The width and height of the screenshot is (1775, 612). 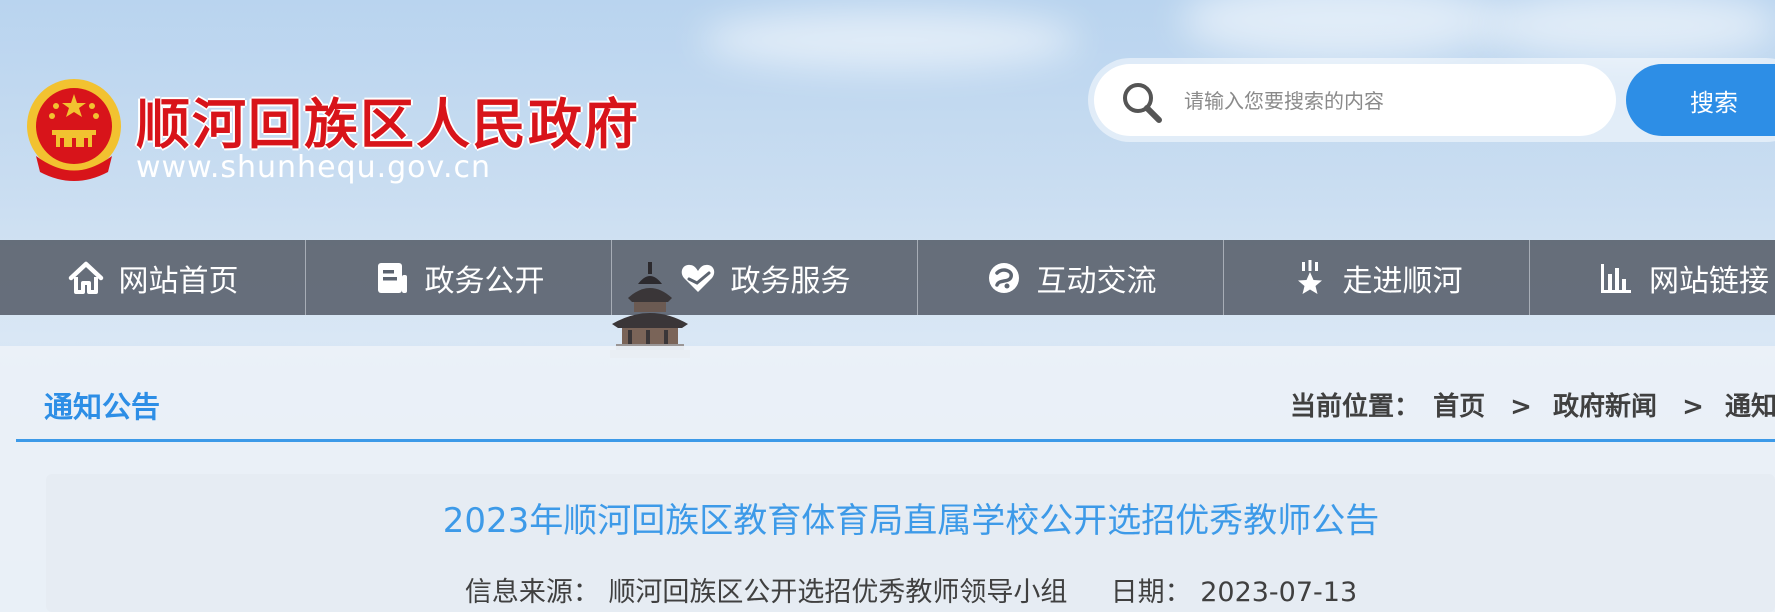 I want to click on section-title: 通知公告, so click(x=102, y=407).